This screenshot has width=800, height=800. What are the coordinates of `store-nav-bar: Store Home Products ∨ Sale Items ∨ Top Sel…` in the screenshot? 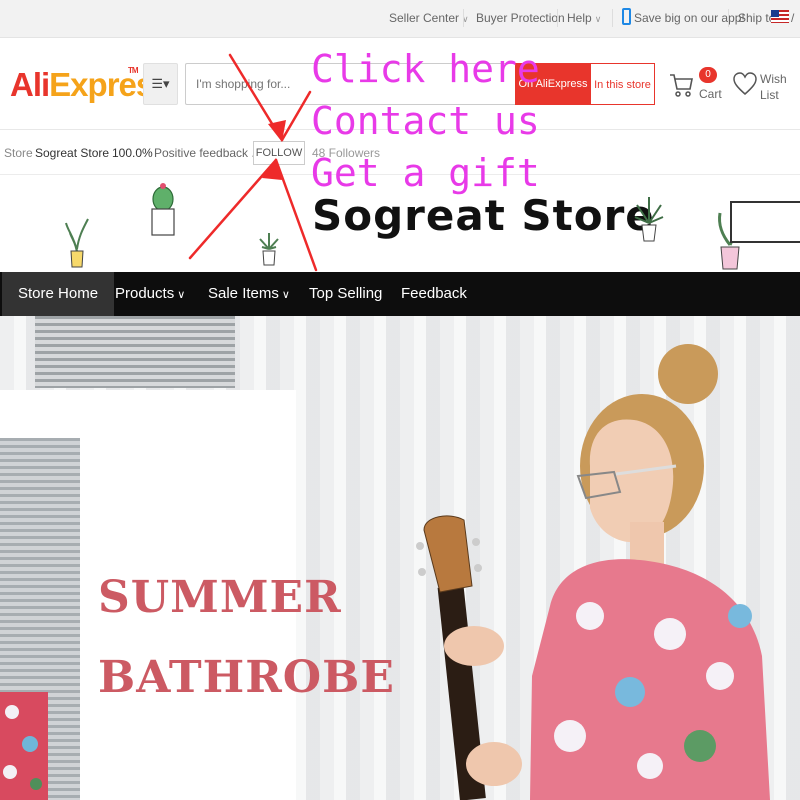 It's located at (400, 294).